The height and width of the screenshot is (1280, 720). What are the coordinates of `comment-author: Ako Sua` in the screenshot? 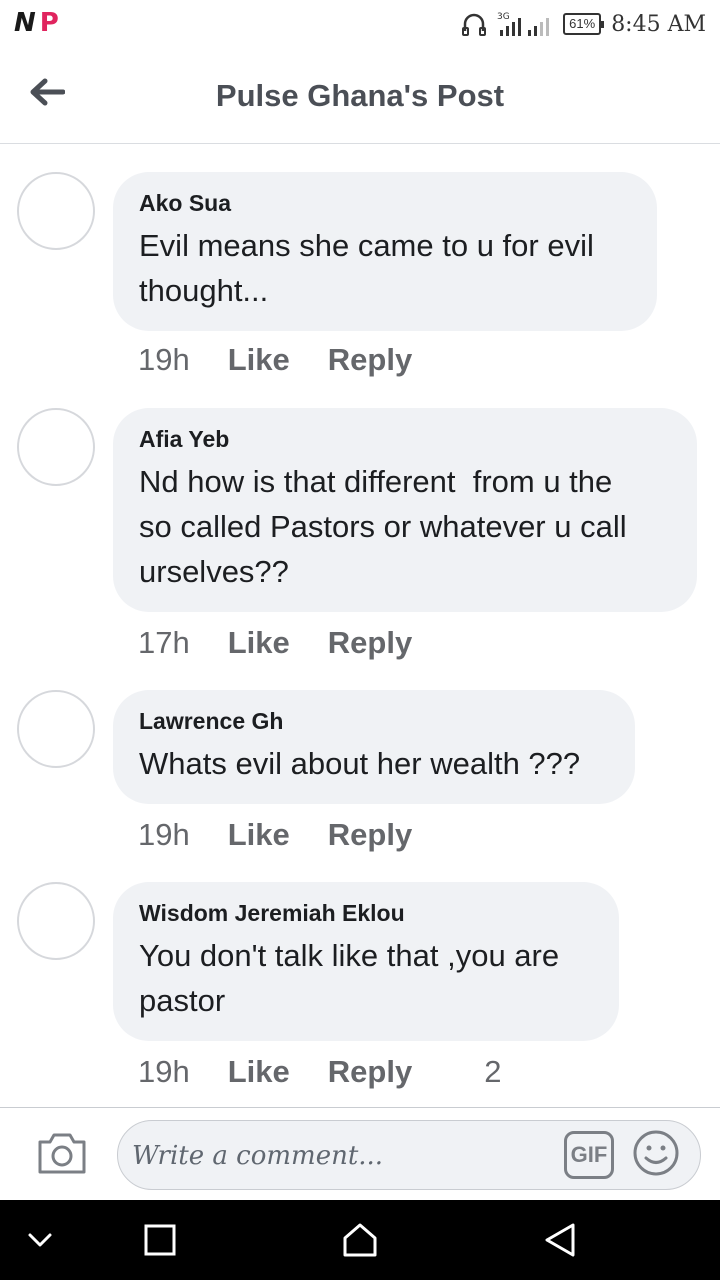 It's located at (385, 203).